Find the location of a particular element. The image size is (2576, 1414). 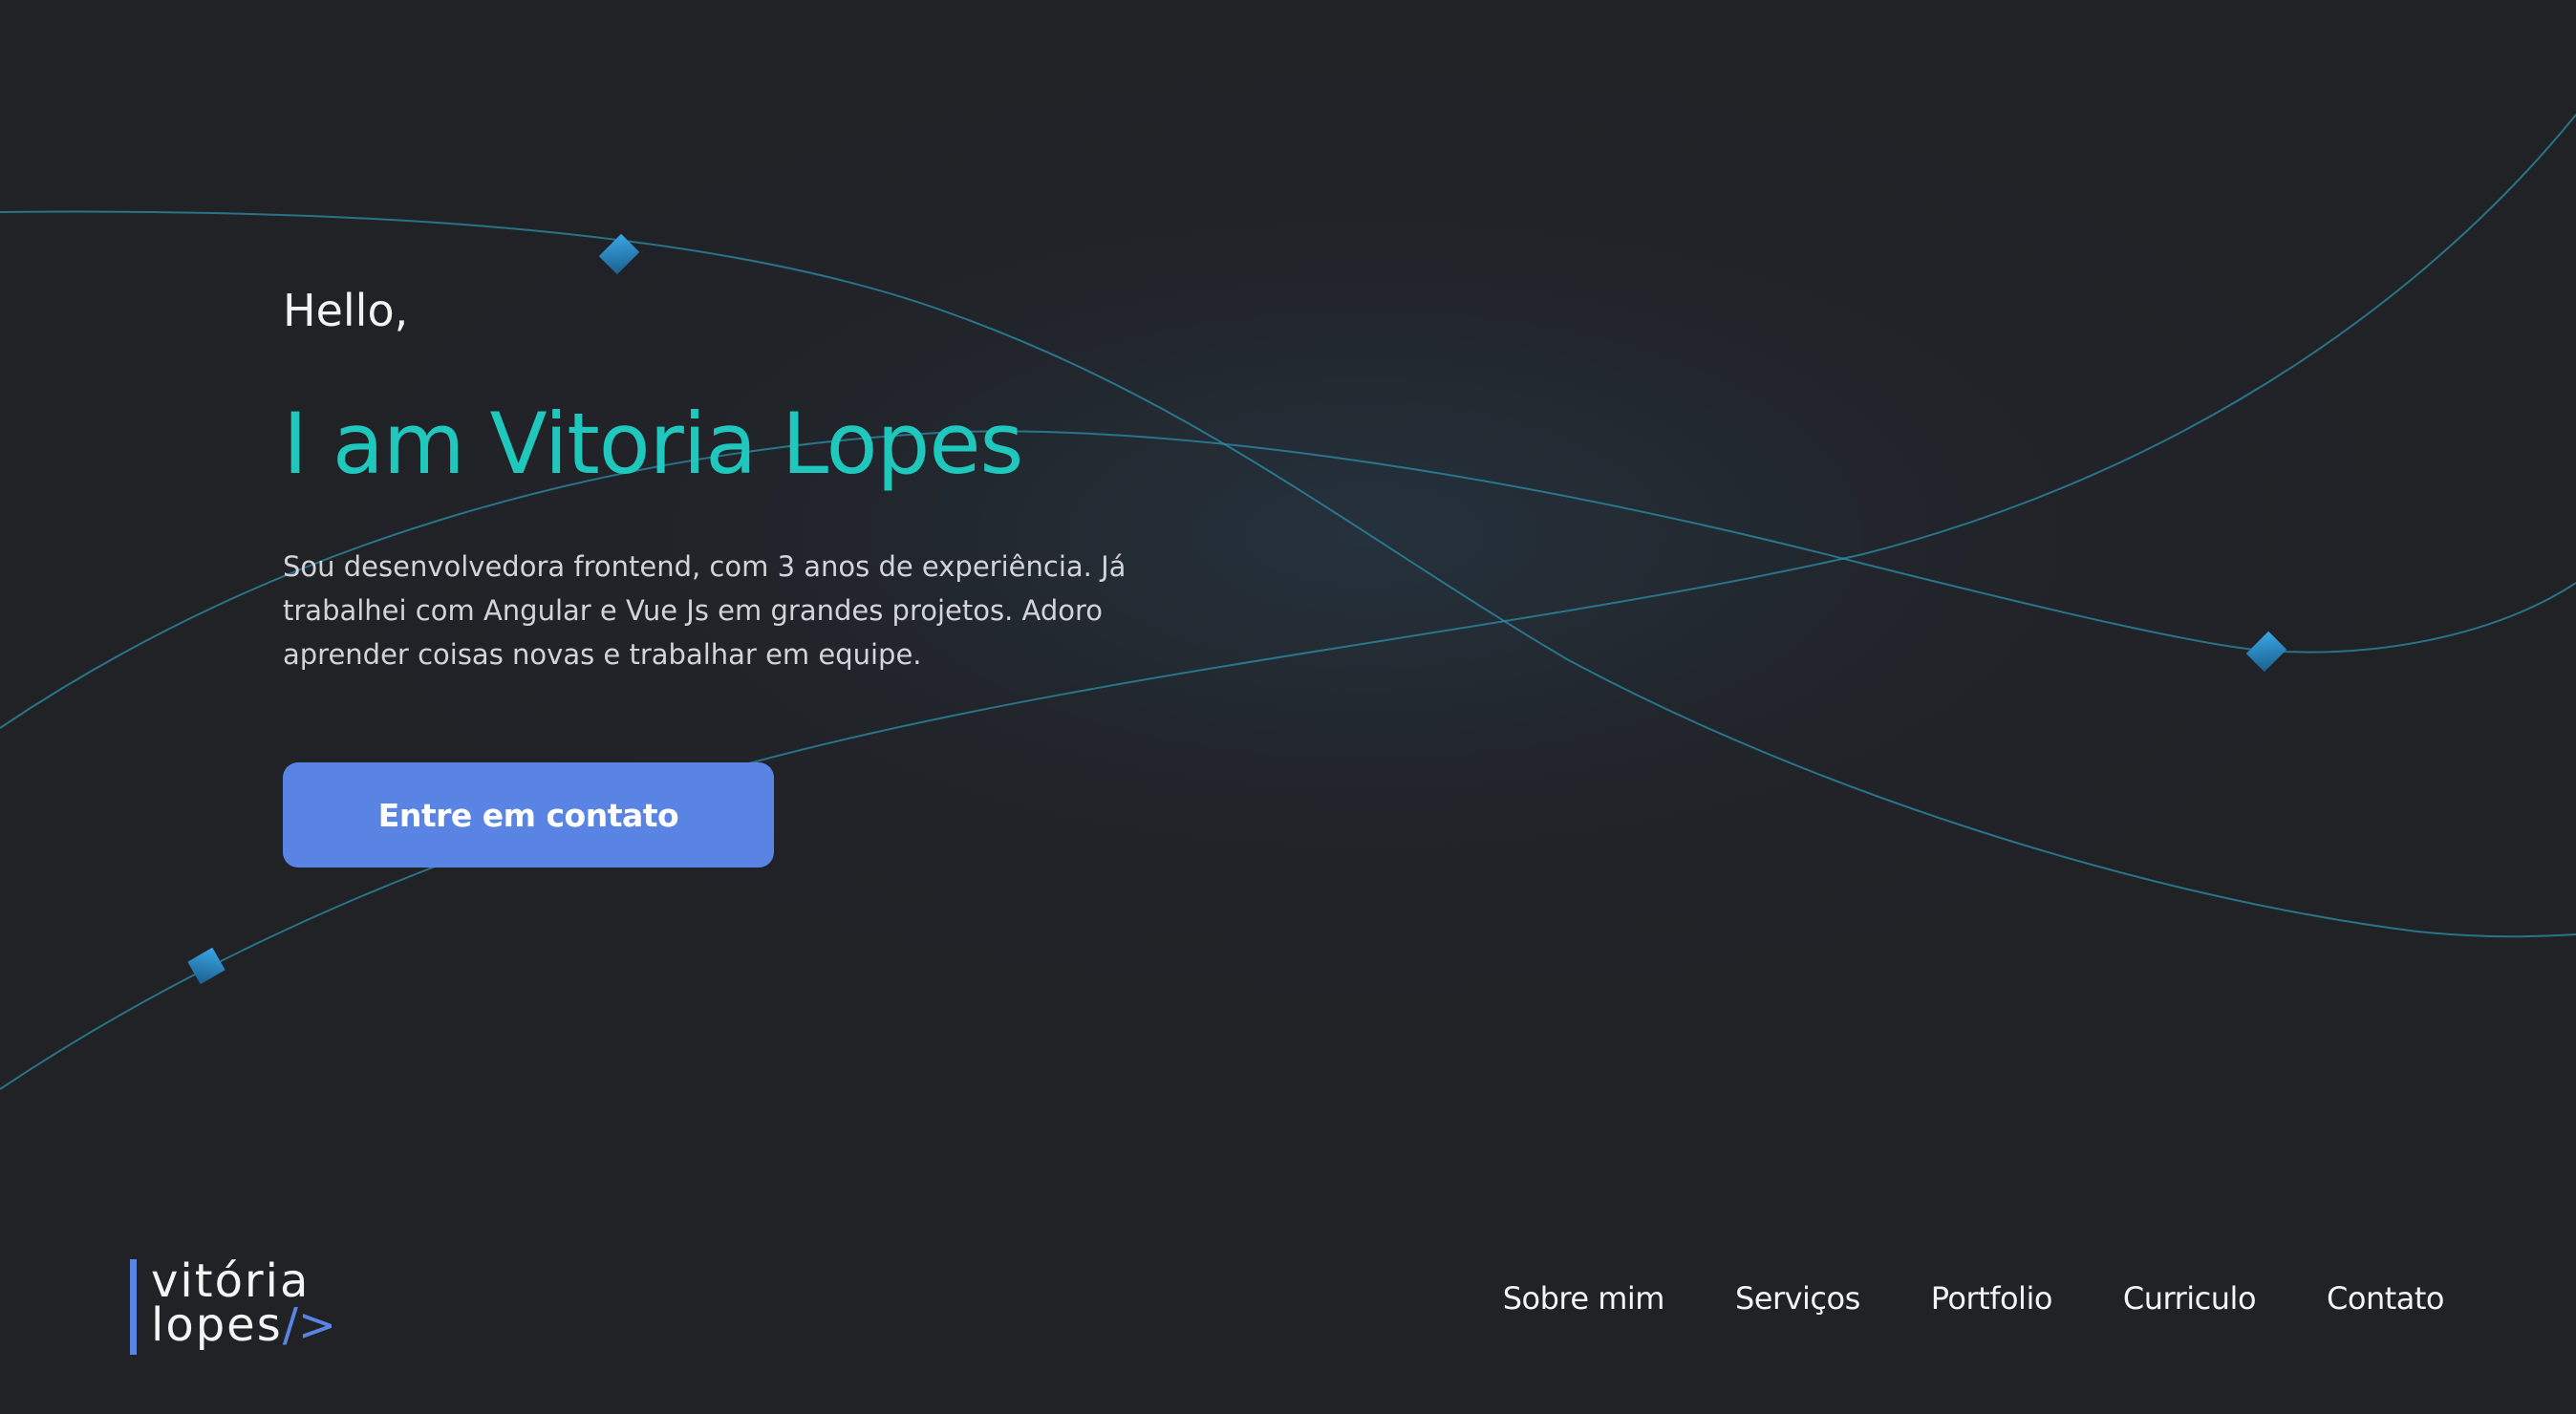

nav-item-curriculo: Curriculo is located at coordinates (2190, 1298).